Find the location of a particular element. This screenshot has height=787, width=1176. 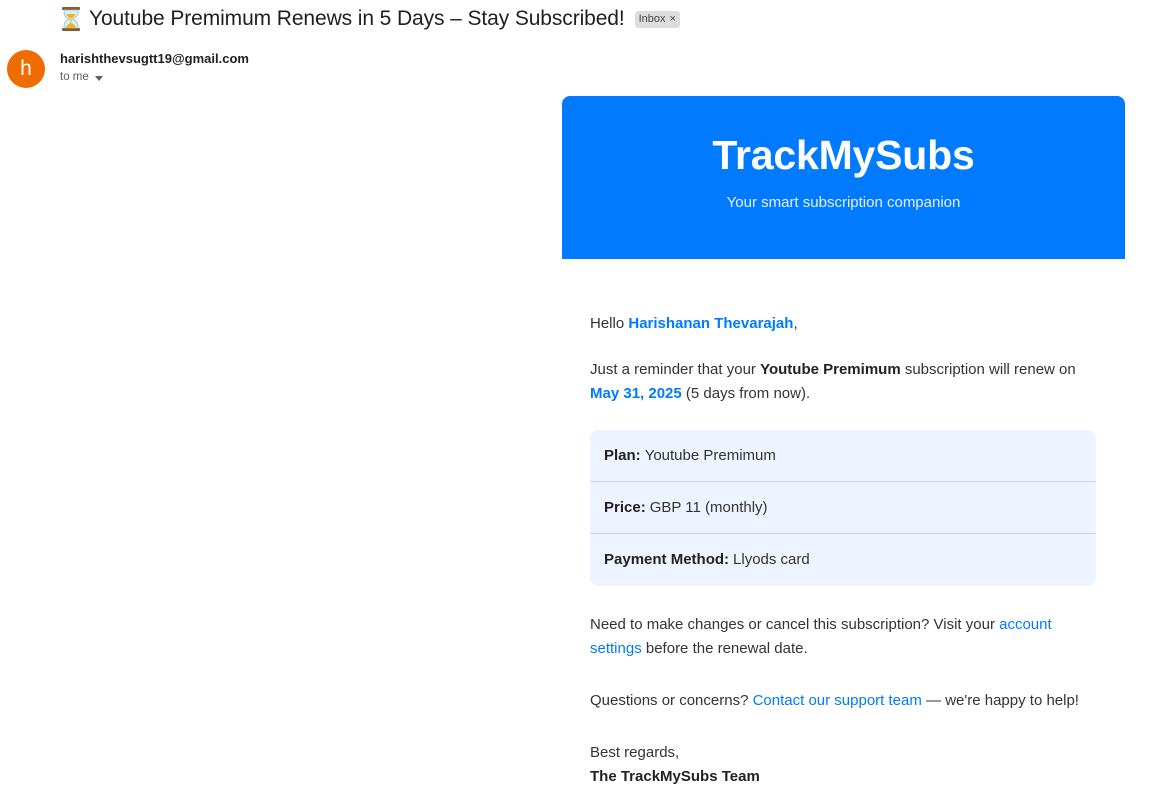

detail-row-price: Price: GBP 11 (monthly) is located at coordinates (843, 508).